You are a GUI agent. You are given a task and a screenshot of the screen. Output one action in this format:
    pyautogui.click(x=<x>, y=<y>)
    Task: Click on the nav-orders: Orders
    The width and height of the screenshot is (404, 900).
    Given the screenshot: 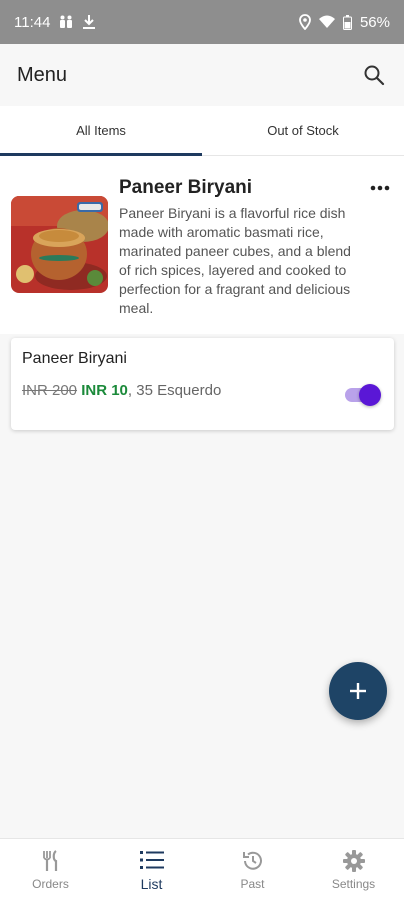 What is the action you would take?
    pyautogui.click(x=50, y=869)
    